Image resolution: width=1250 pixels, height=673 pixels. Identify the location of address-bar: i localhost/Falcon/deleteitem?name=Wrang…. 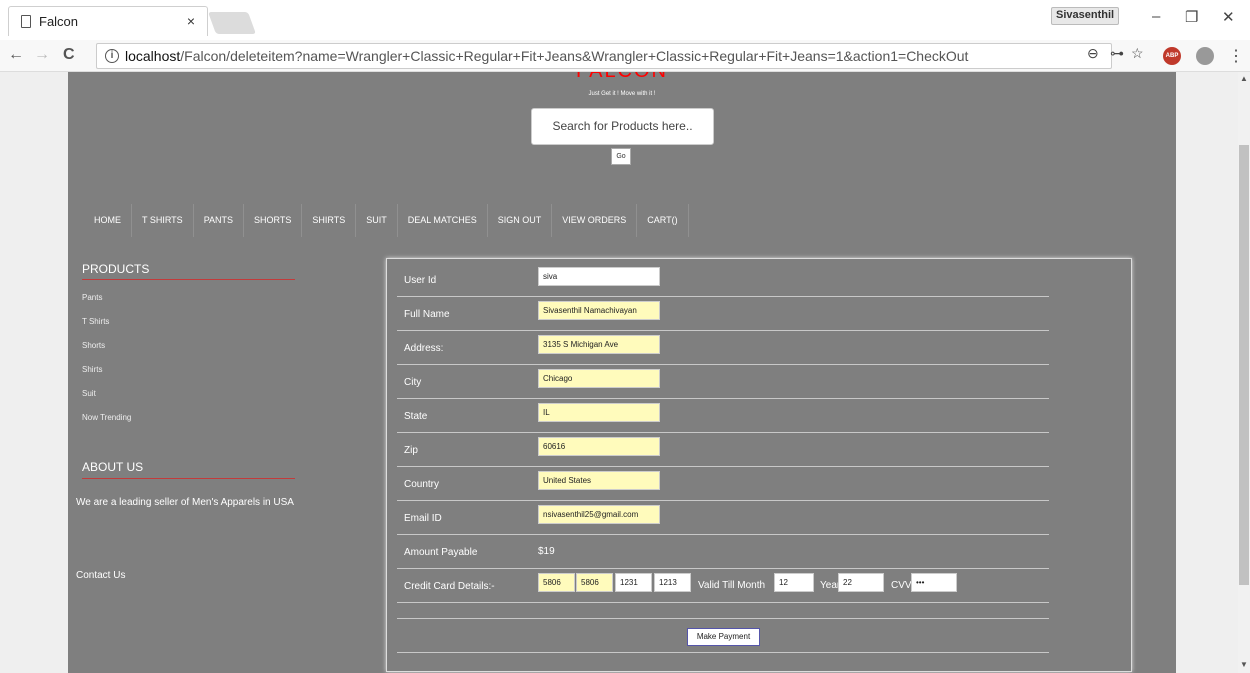
(604, 56).